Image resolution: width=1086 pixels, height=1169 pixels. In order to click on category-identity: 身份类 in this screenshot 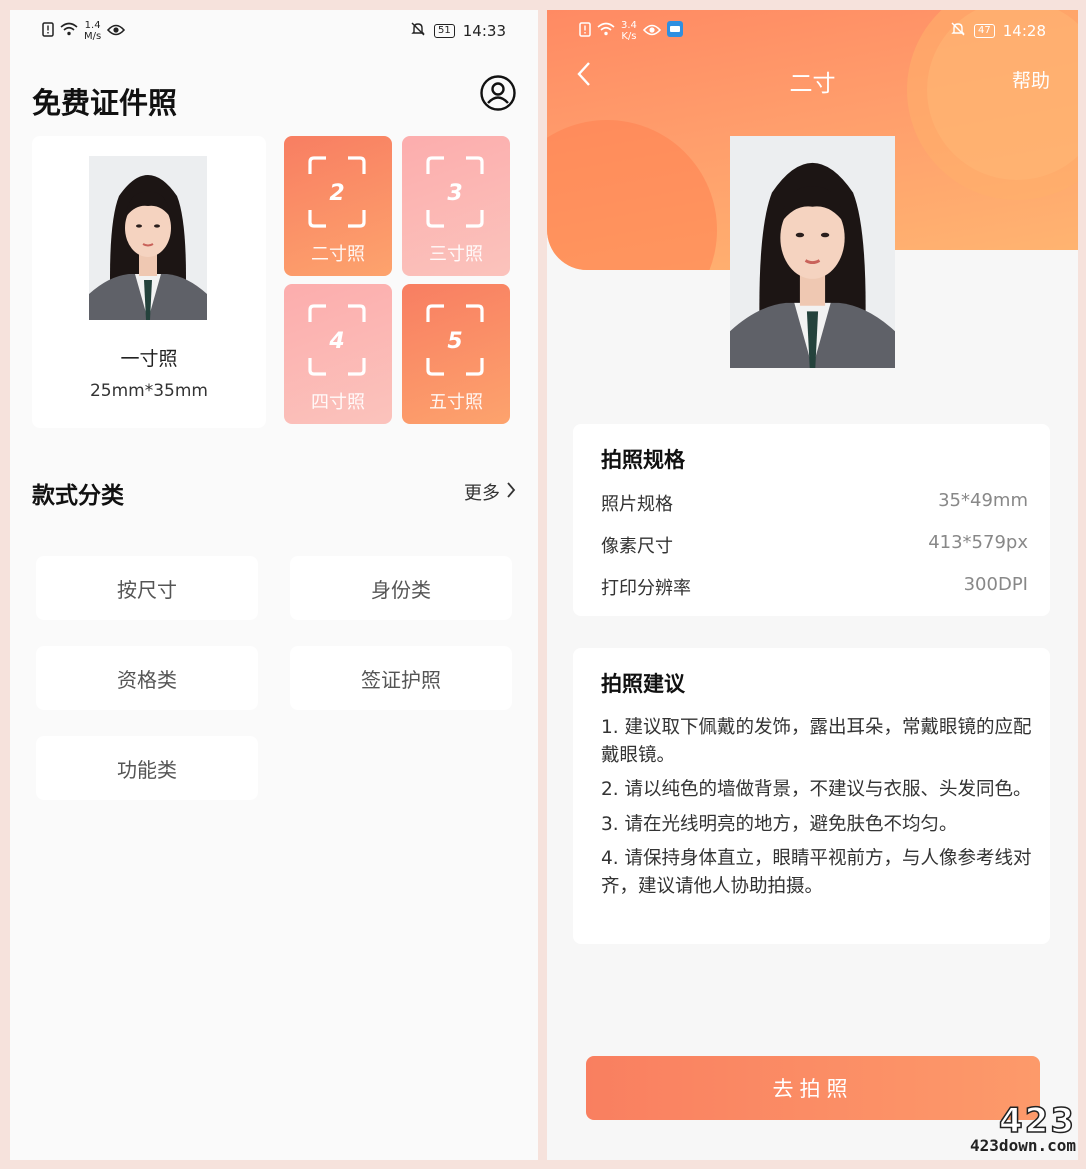, I will do `click(401, 588)`.